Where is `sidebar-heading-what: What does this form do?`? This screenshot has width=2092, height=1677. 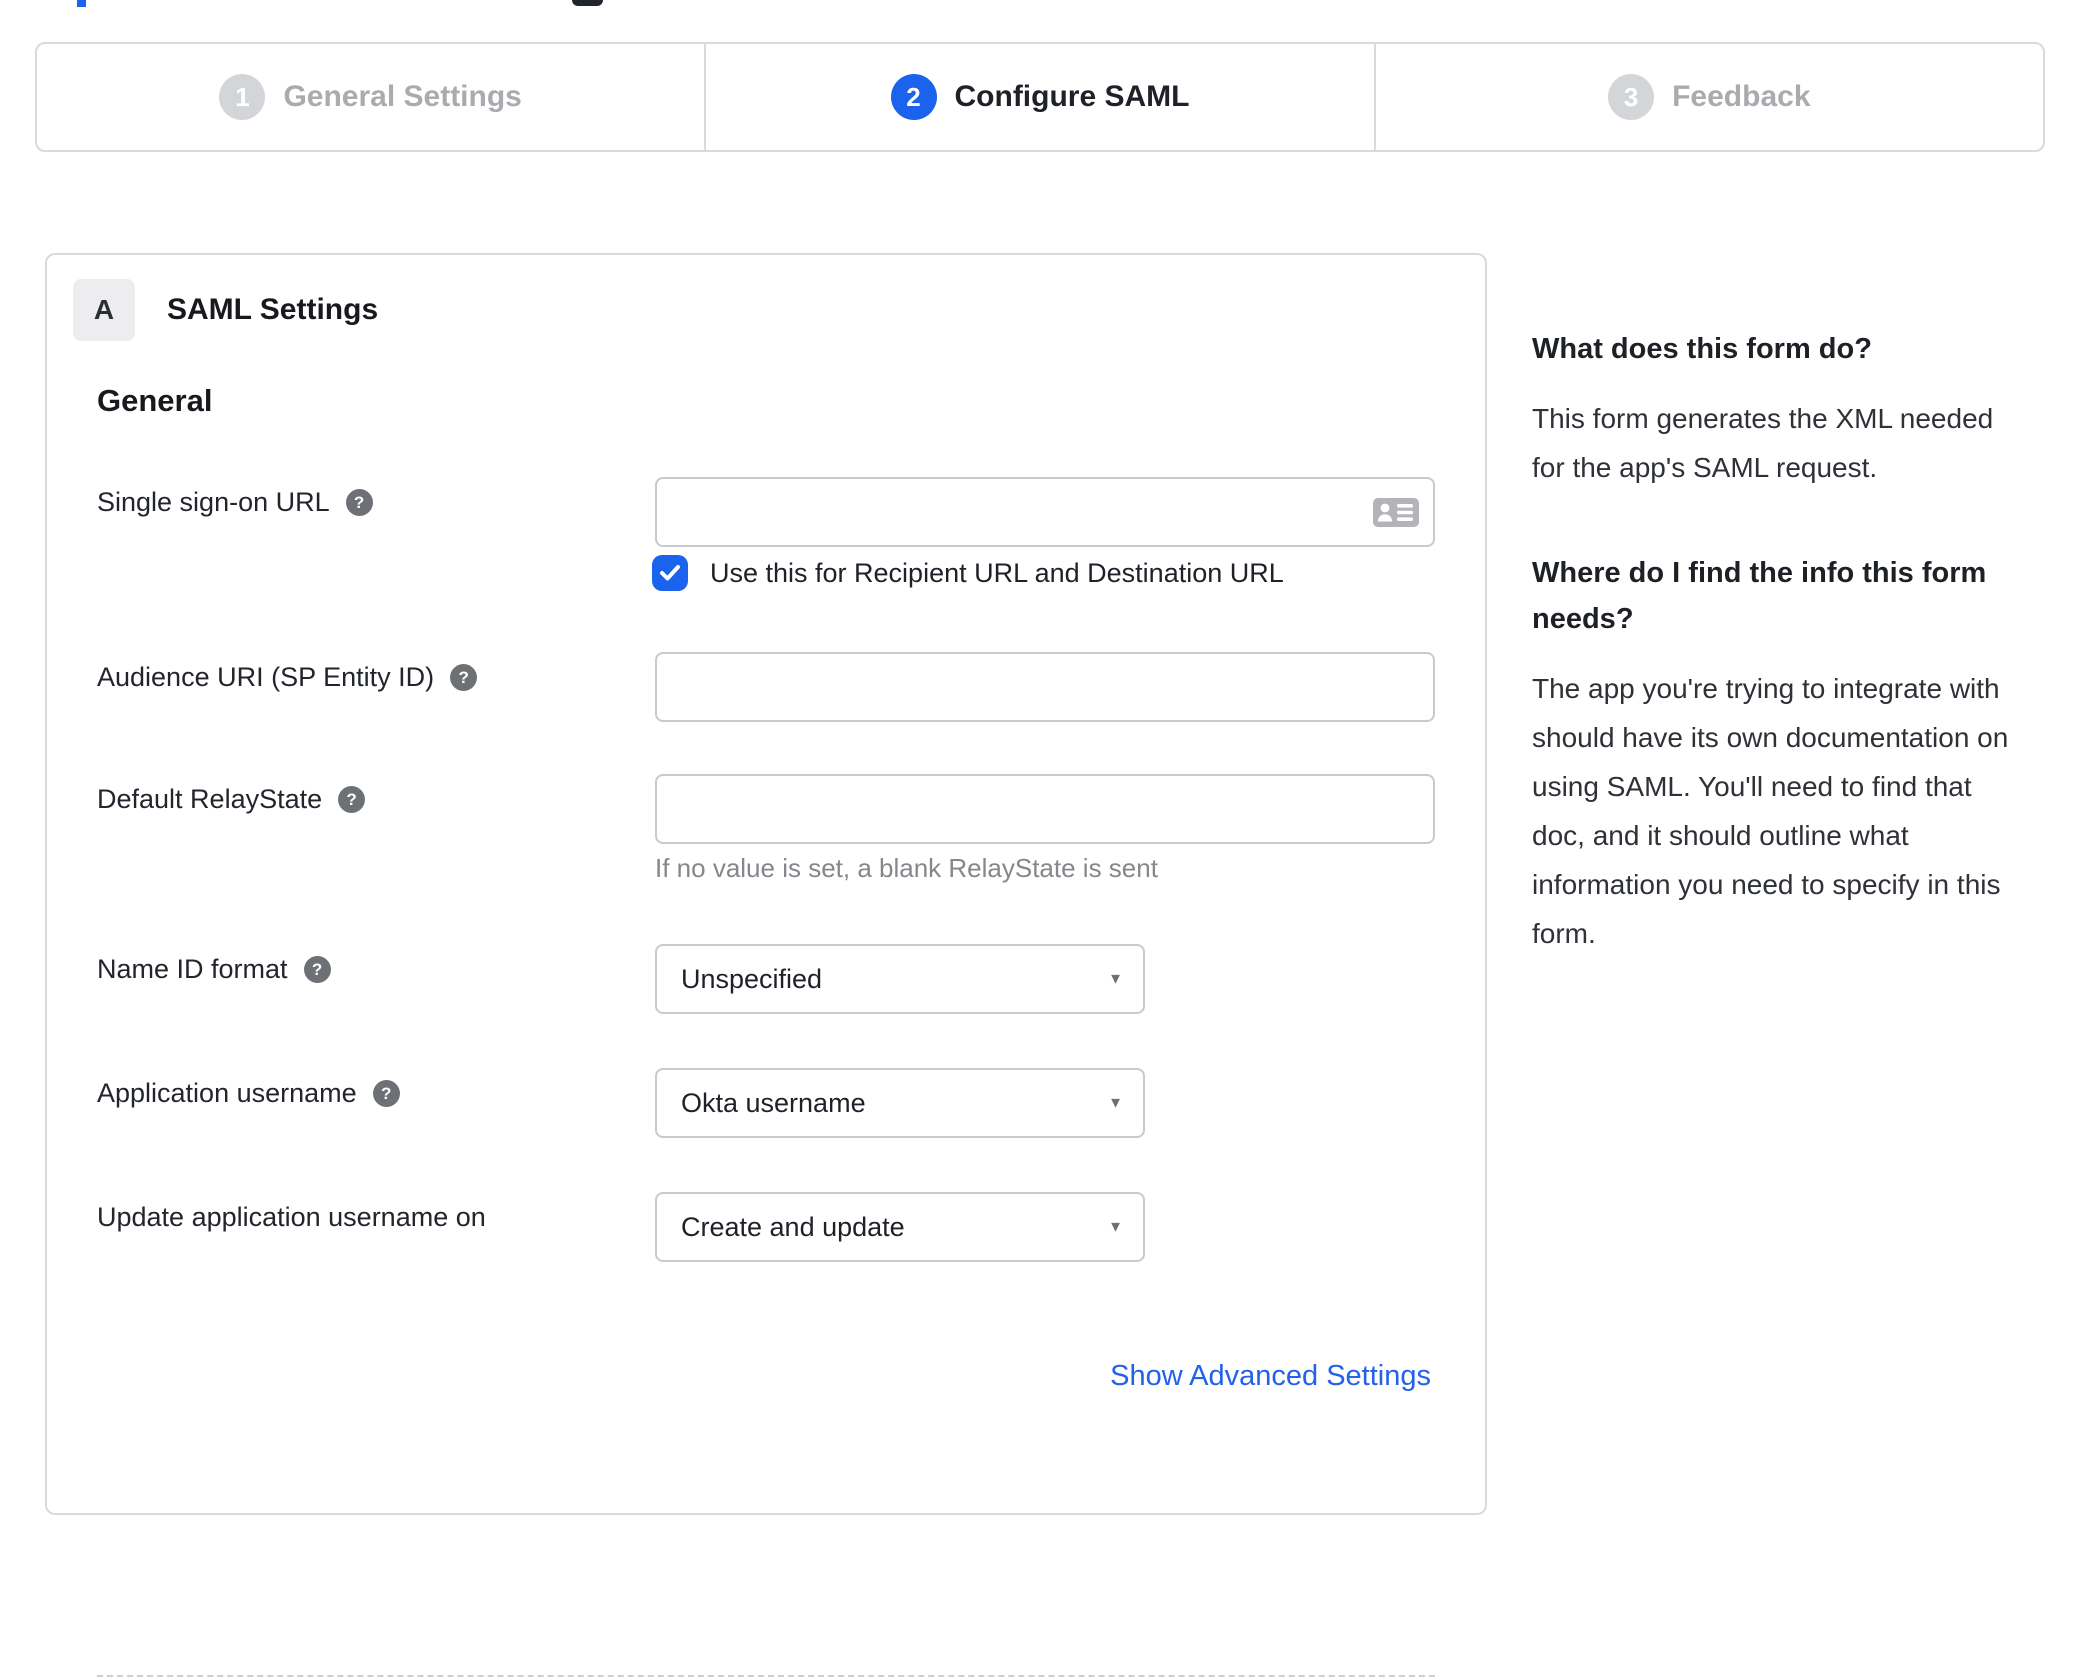 sidebar-heading-what: What does this form do? is located at coordinates (1702, 349).